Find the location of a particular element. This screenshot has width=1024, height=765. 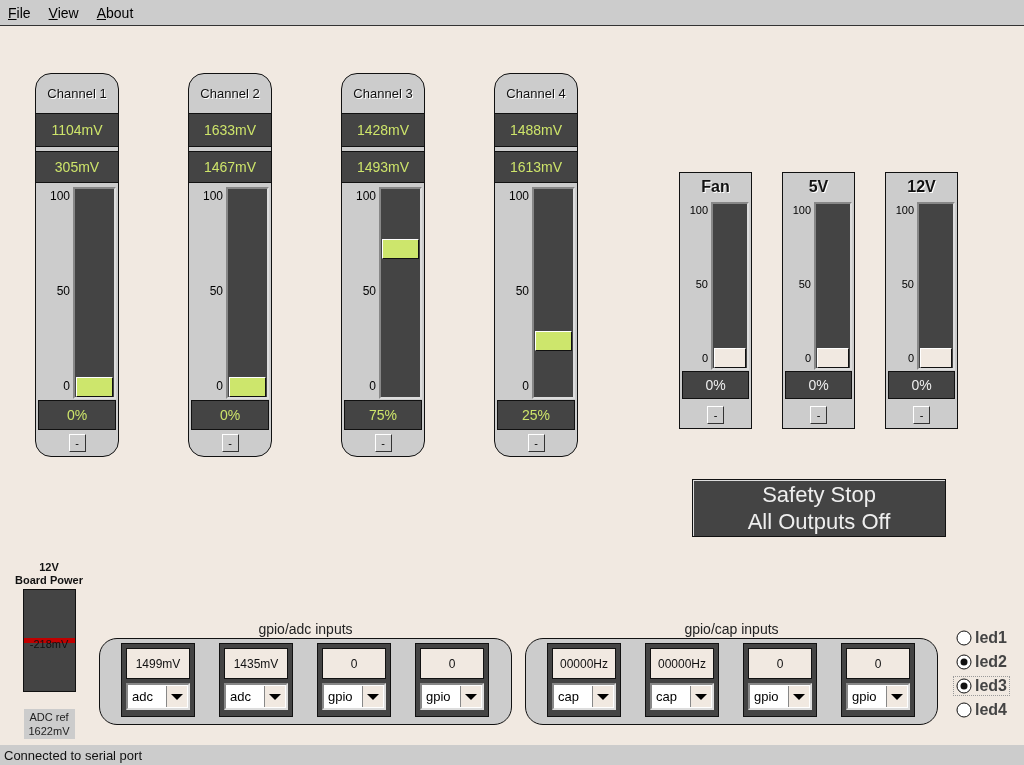

menu-item: About is located at coordinates (115, 12).